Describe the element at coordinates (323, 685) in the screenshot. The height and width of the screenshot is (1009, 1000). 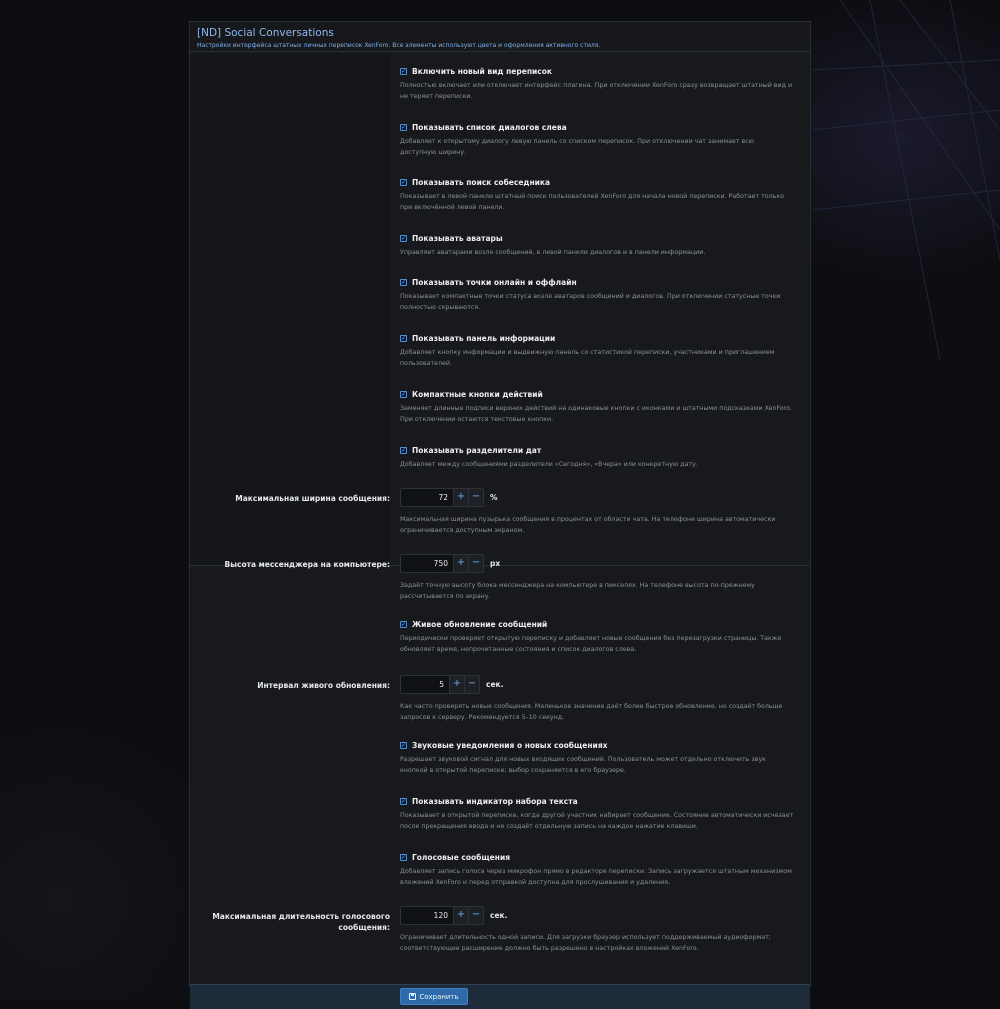
I see `setting-label: Интервал живого обновления:` at that location.